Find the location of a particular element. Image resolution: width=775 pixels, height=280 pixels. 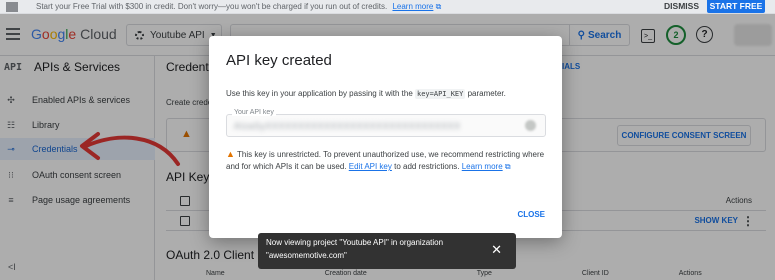

close-button: CLOSE is located at coordinates (531, 214).